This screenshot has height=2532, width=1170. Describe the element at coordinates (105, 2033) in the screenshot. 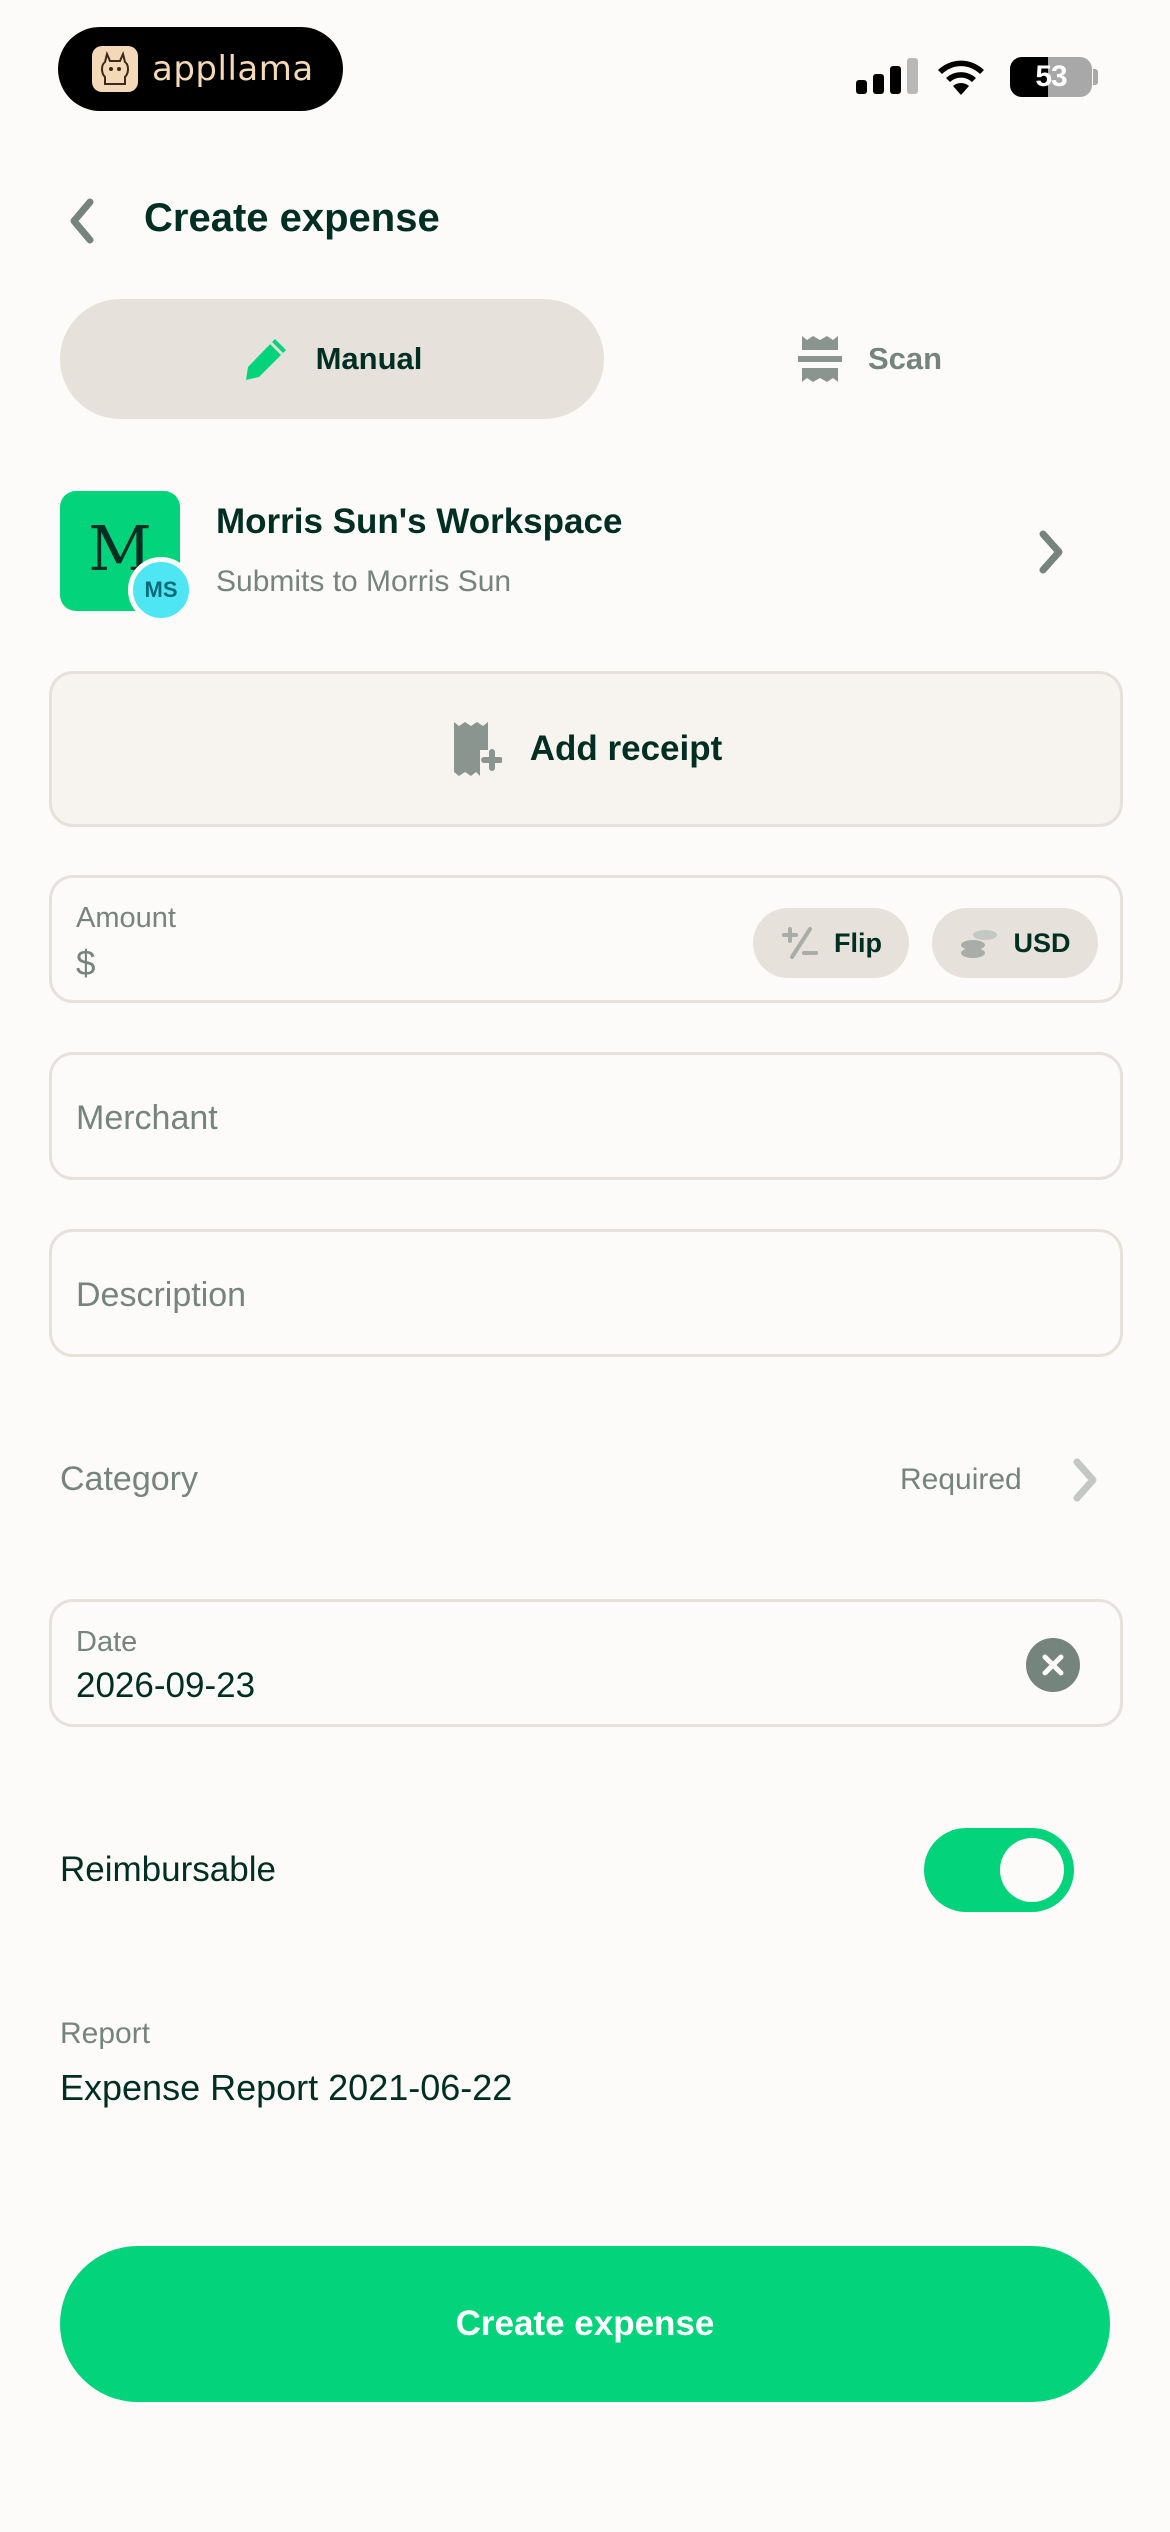

I see `report-label: Report` at that location.